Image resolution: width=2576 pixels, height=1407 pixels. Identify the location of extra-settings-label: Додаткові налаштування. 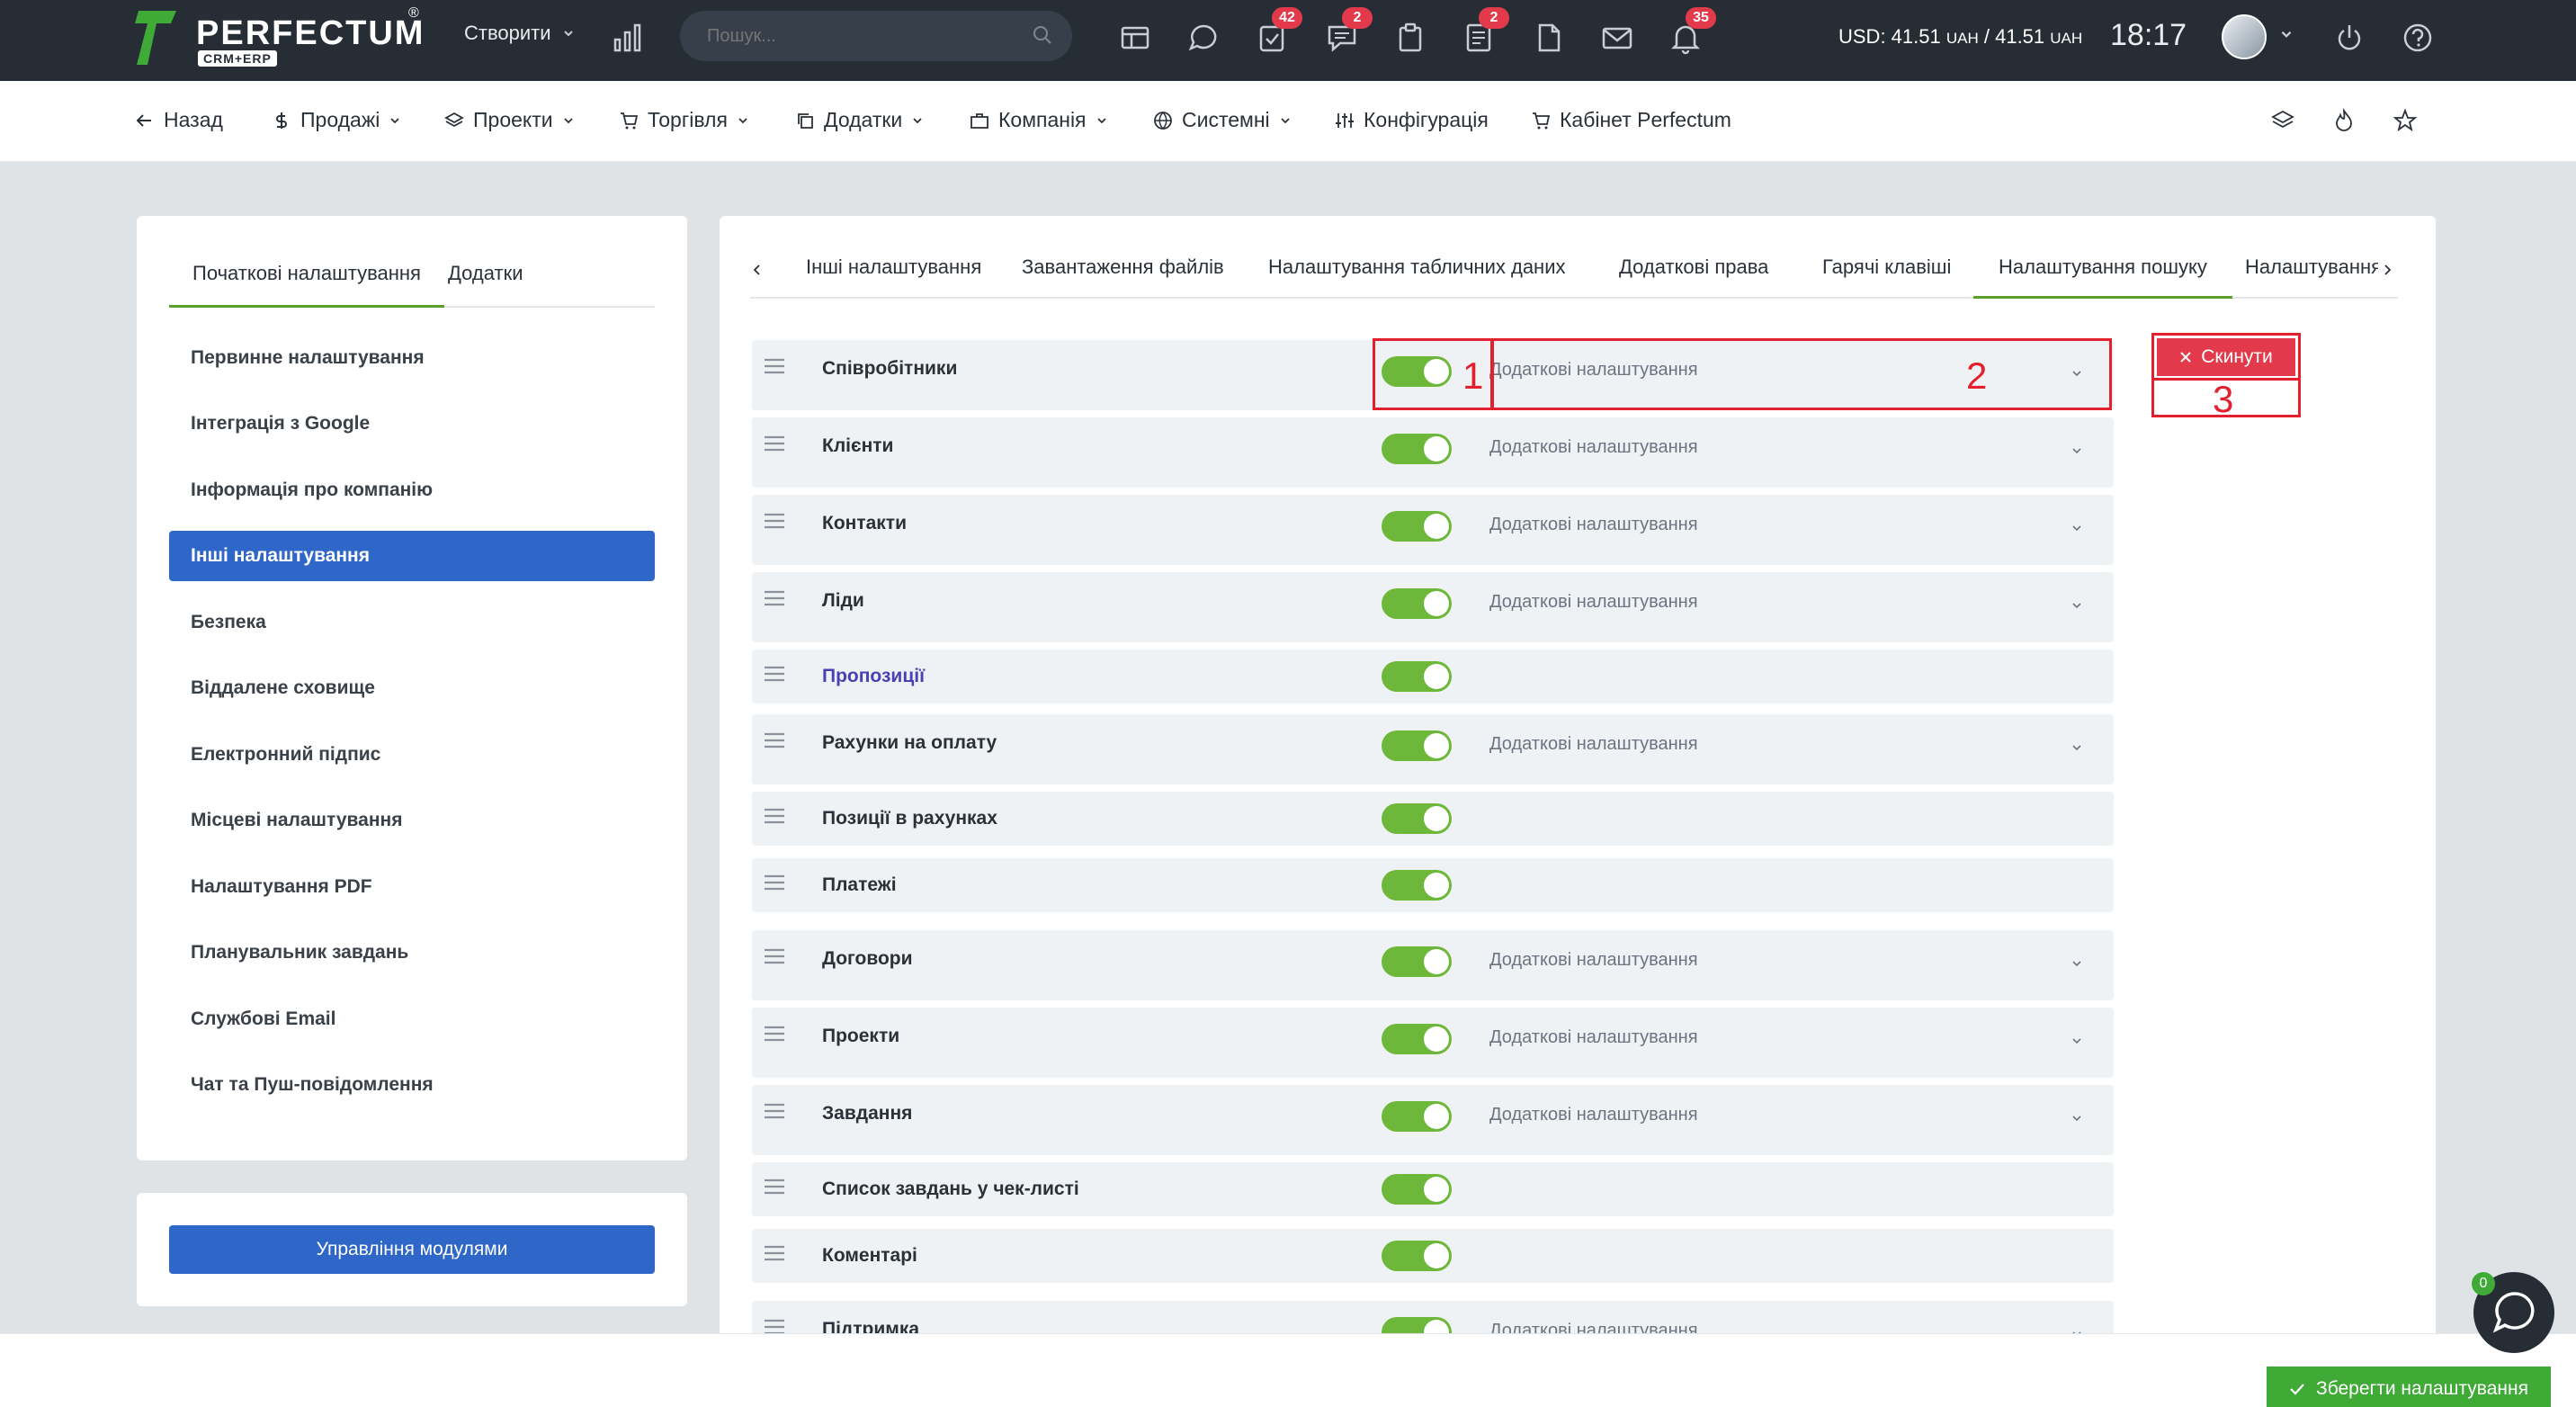
(1593, 447).